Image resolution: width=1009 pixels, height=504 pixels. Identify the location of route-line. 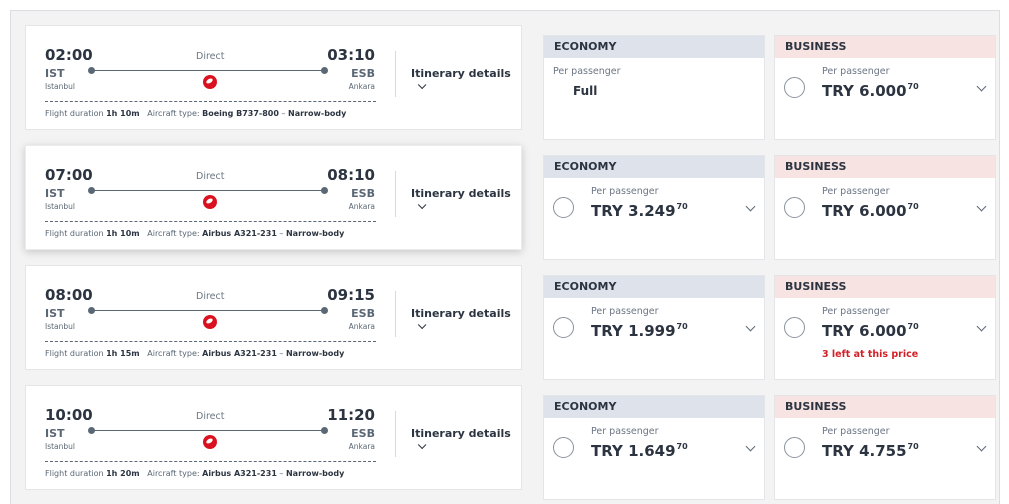
(207, 70).